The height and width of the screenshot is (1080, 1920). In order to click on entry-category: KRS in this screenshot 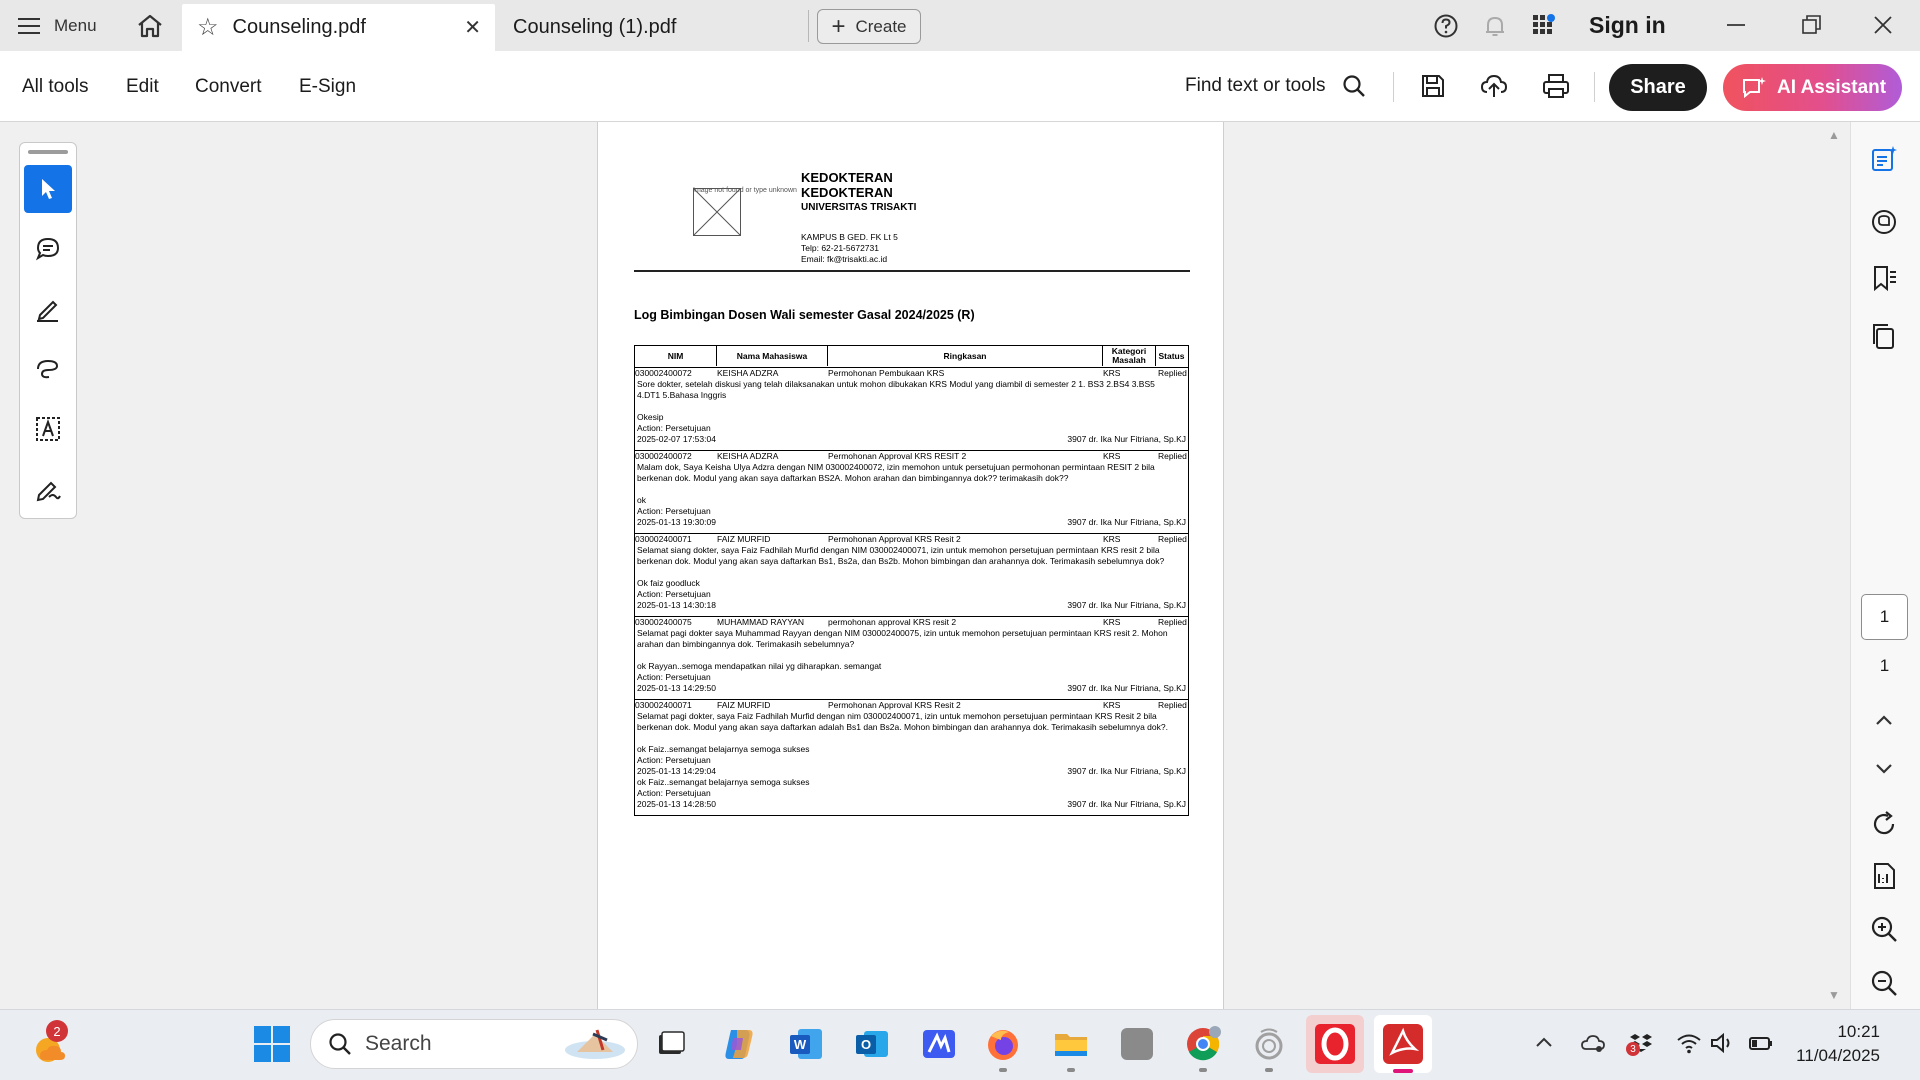, I will do `click(1112, 622)`.